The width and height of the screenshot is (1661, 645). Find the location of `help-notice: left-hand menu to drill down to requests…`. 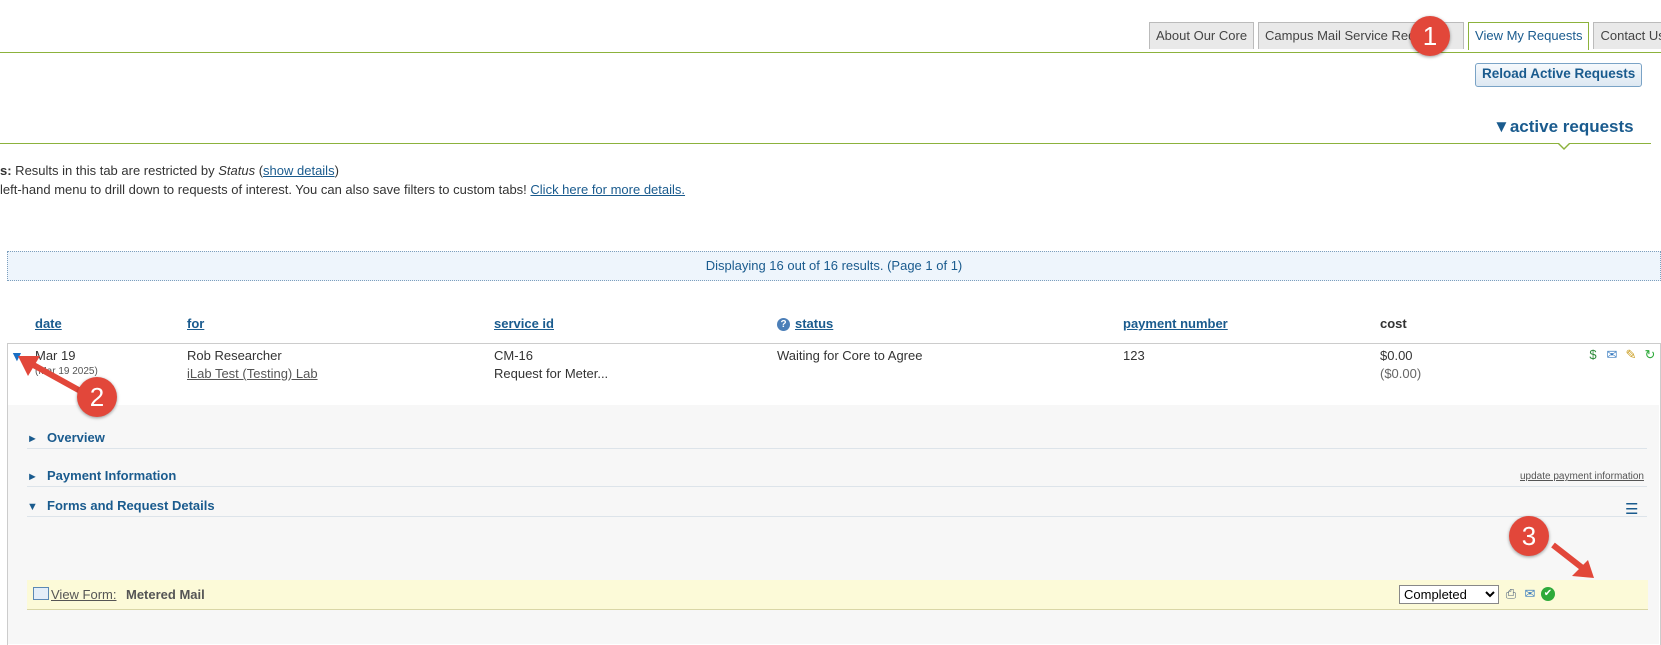

help-notice: left-hand menu to drill down to requests… is located at coordinates (342, 189).